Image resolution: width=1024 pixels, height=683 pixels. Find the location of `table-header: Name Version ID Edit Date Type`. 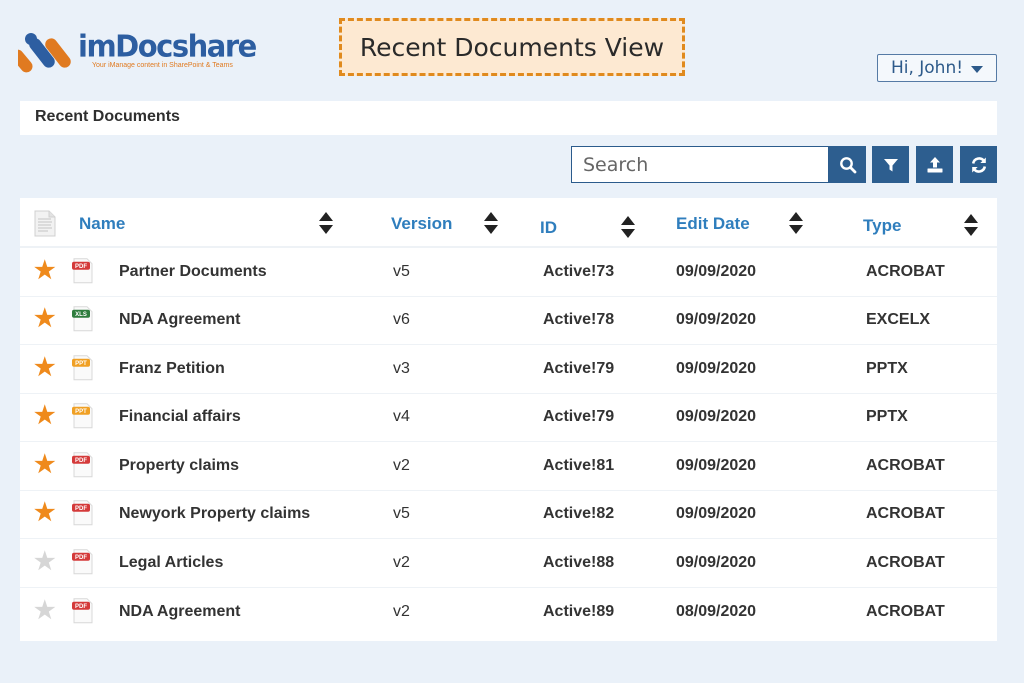

table-header: Name Version ID Edit Date Type is located at coordinates (508, 223).